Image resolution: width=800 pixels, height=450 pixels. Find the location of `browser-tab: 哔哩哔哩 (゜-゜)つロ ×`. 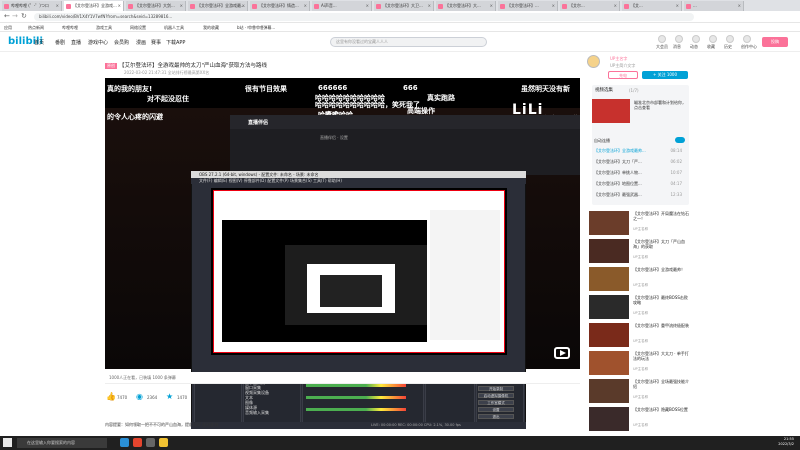

browser-tab: 哔哩哔哩 (゜-゜)つロ × is located at coordinates (32, 6).